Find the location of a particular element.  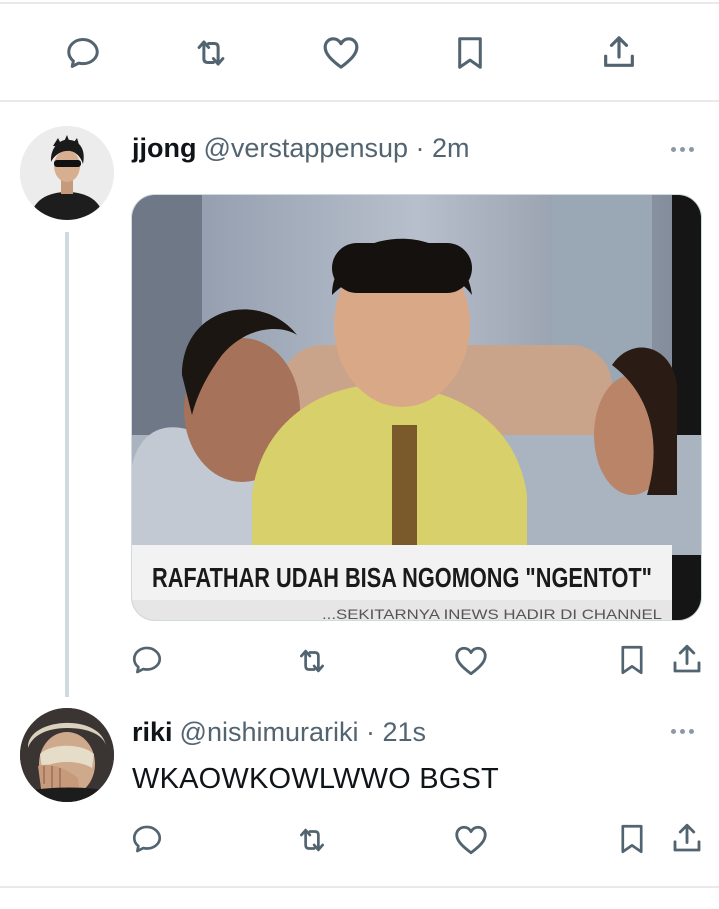

media-ticker: ...SEKITARNYA INEWS HADIR DI CHANNEL is located at coordinates (492, 613).